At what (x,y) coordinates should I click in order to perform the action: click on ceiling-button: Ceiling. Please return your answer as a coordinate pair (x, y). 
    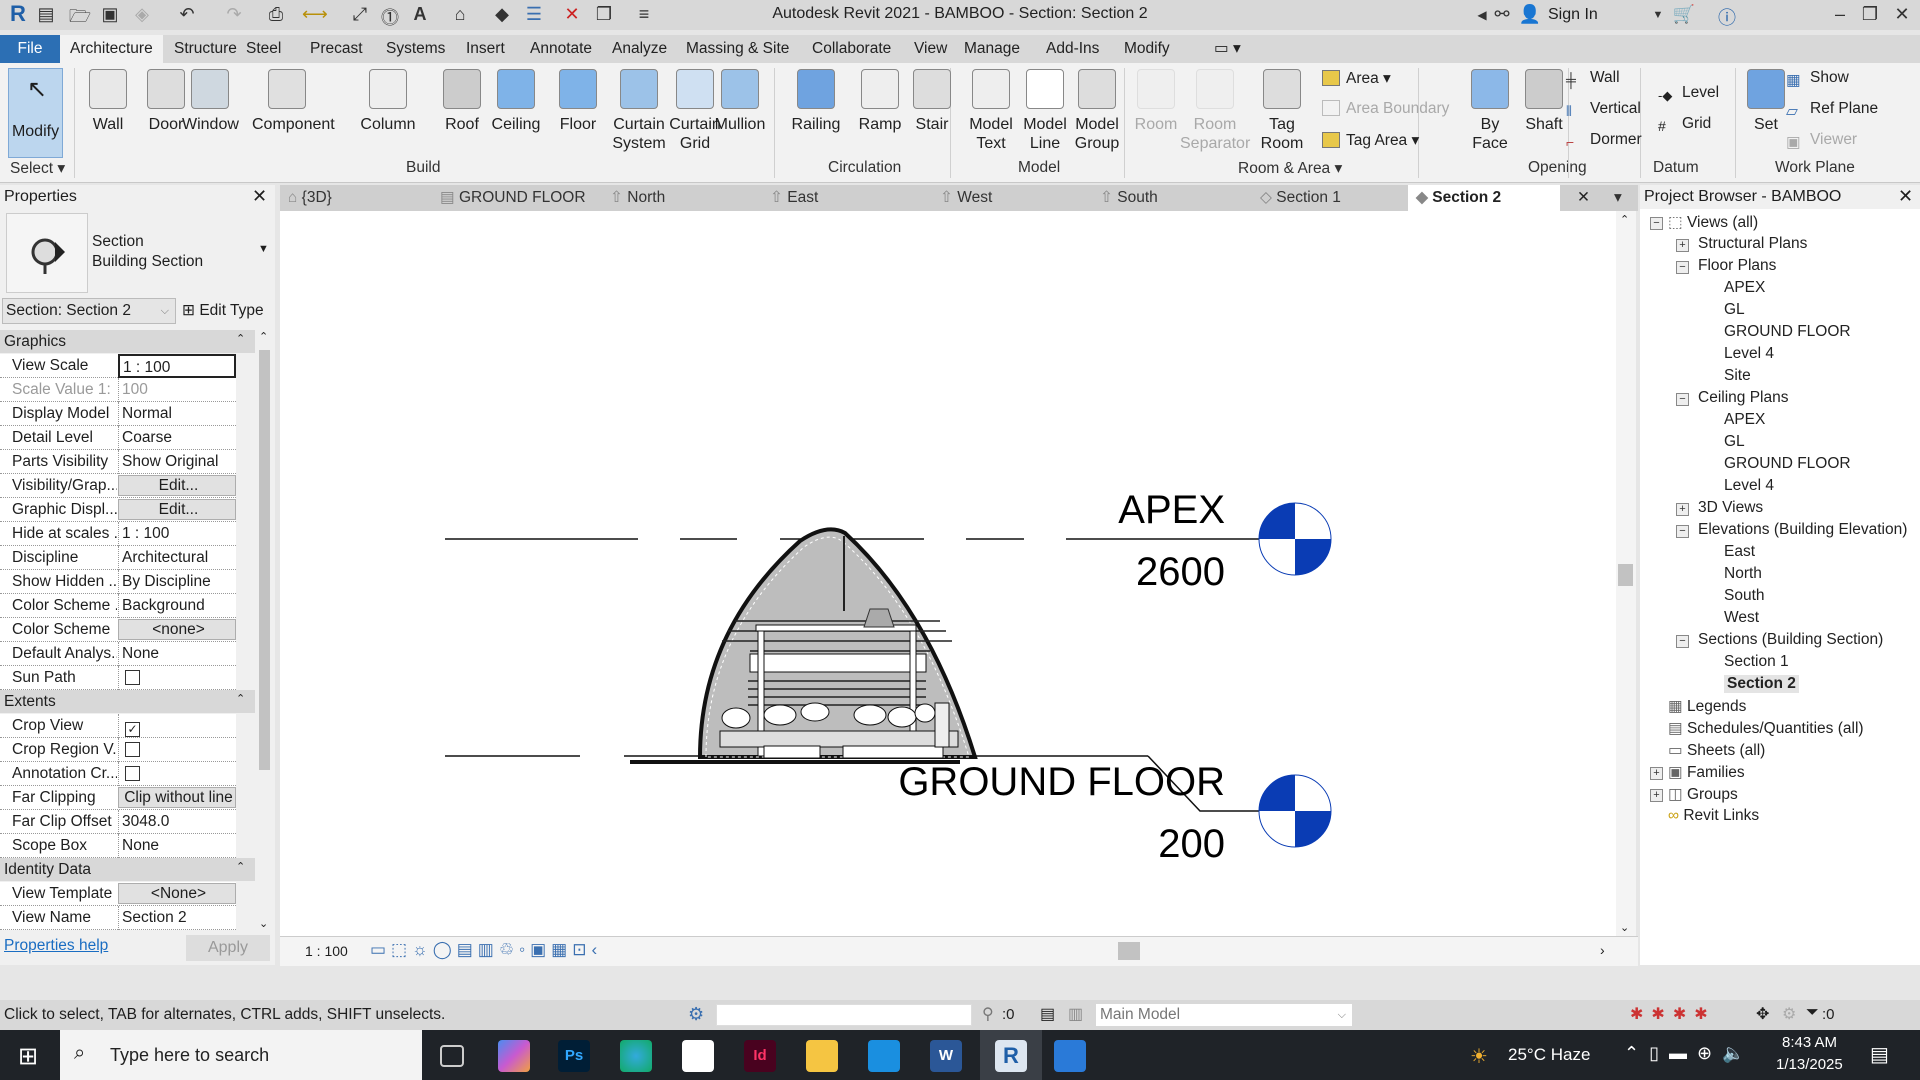
    Looking at the image, I should click on (516, 101).